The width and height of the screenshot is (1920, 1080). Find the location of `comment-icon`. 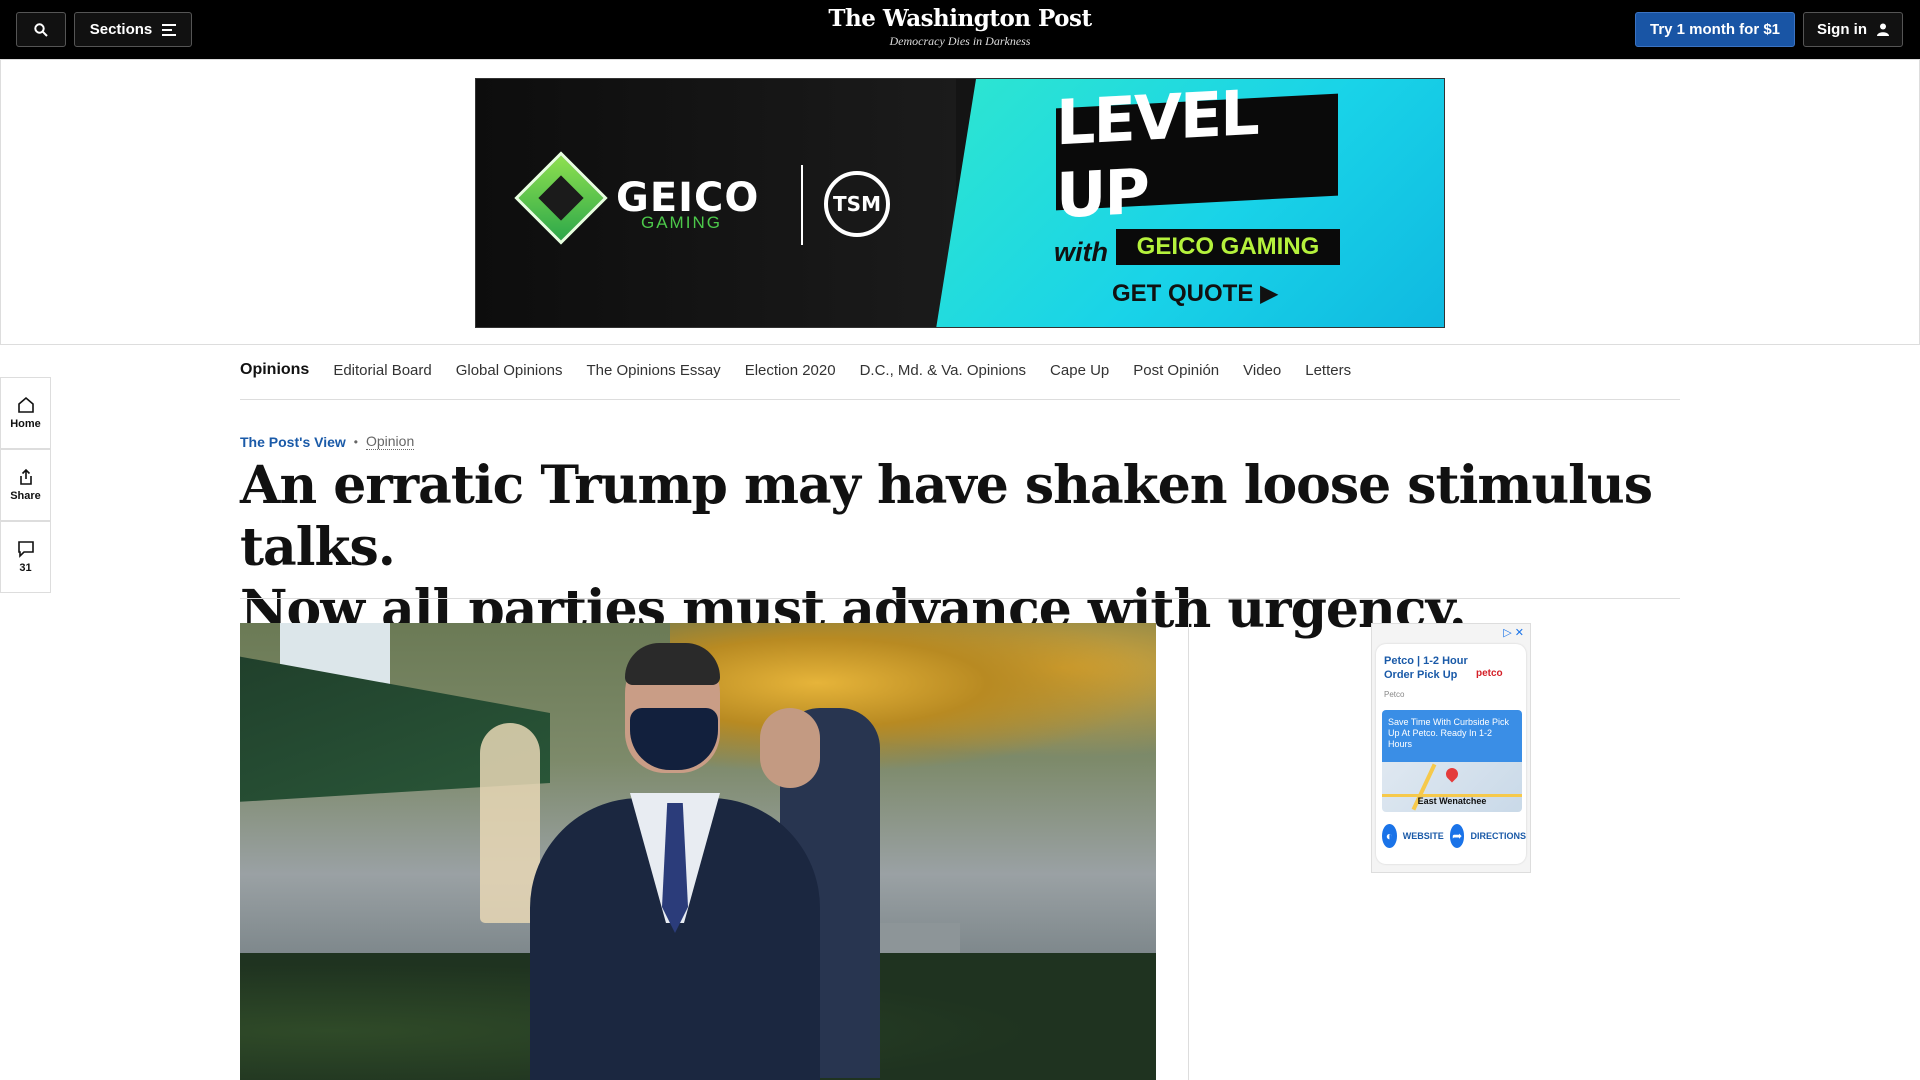

comment-icon is located at coordinates (25, 549).